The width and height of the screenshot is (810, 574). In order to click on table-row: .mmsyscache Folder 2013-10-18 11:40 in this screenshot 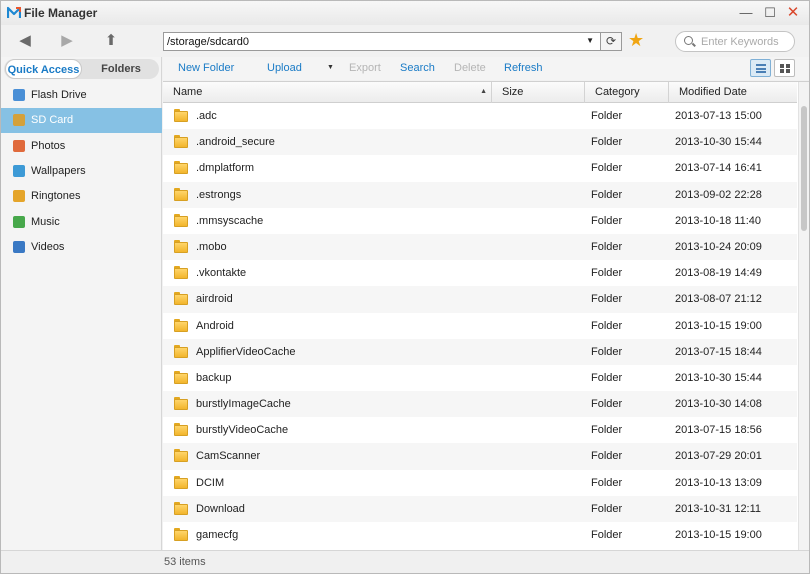, I will do `click(480, 221)`.